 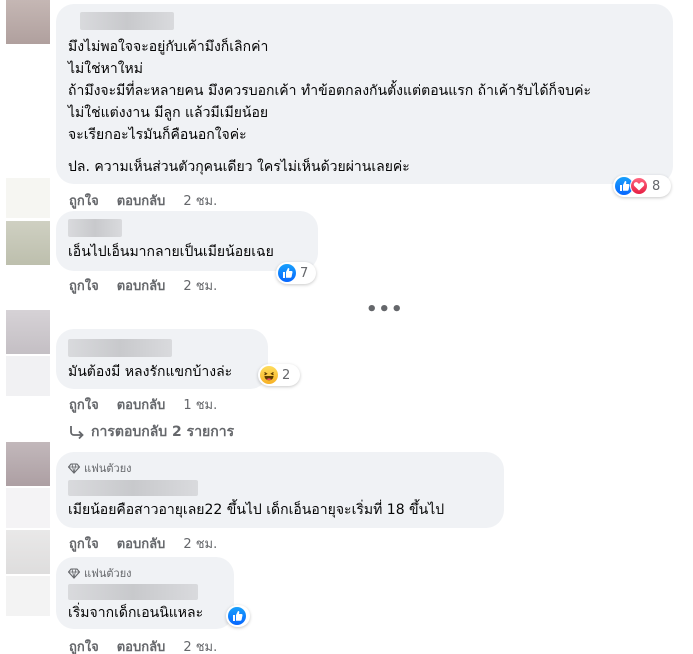 What do you see at coordinates (639, 186) in the screenshot?
I see `love-icon` at bounding box center [639, 186].